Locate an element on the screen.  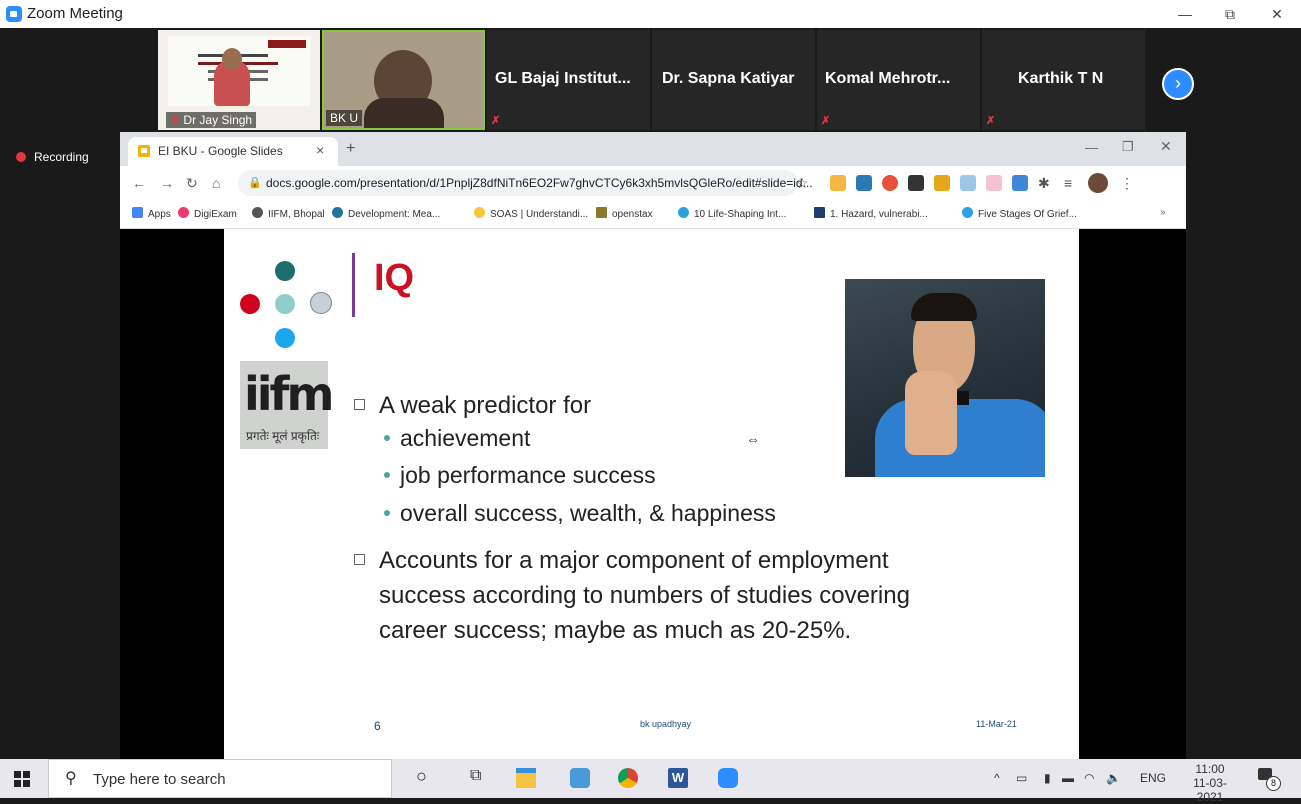
globe-icon is located at coordinates (257, 212).